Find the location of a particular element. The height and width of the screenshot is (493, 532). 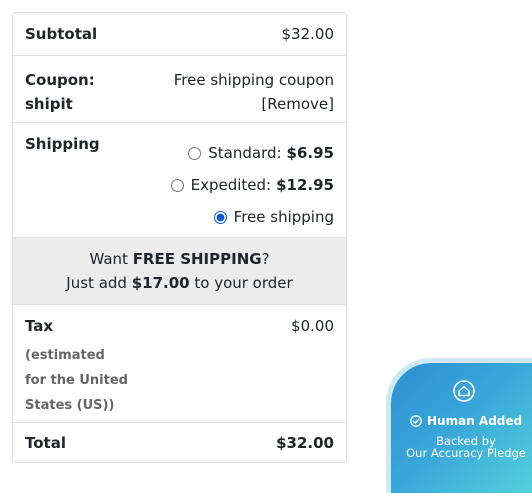

total-row: Total $32.00 is located at coordinates (179, 442).